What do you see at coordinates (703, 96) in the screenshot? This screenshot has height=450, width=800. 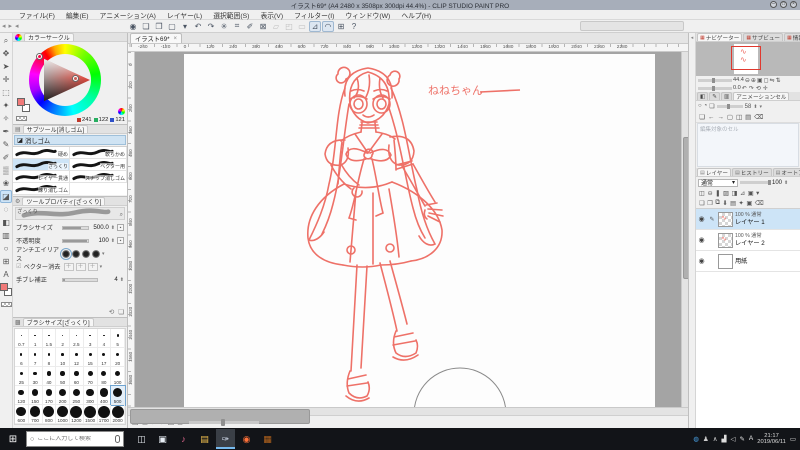 I see `icon-tab: ◧` at bounding box center [703, 96].